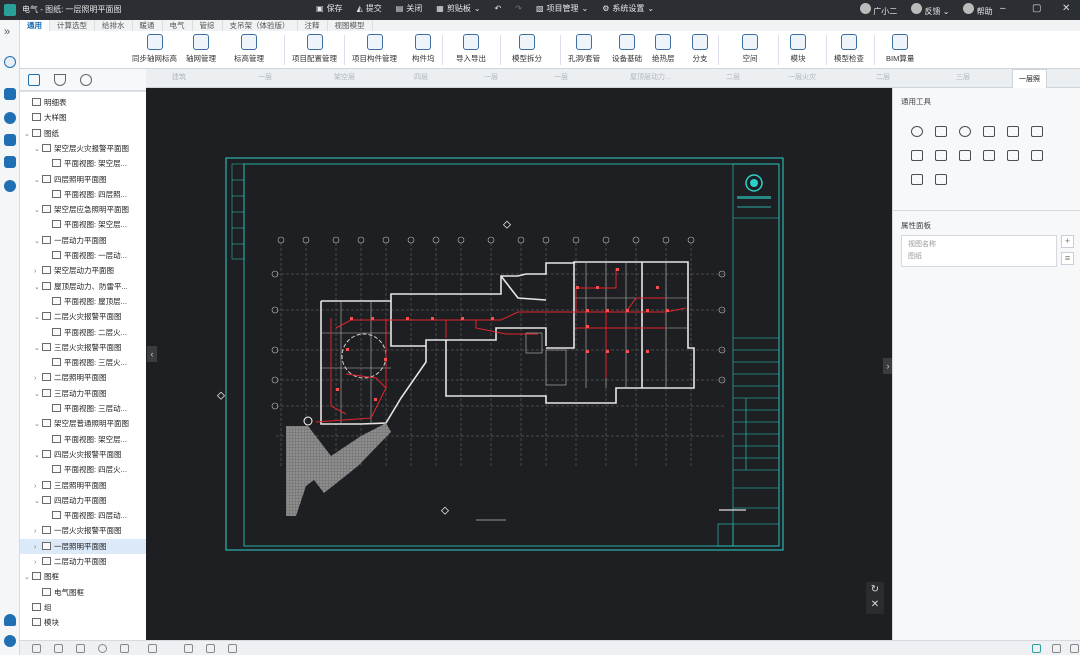 The height and width of the screenshot is (655, 1080). I want to click on filter-status-icon, so click(152, 648).